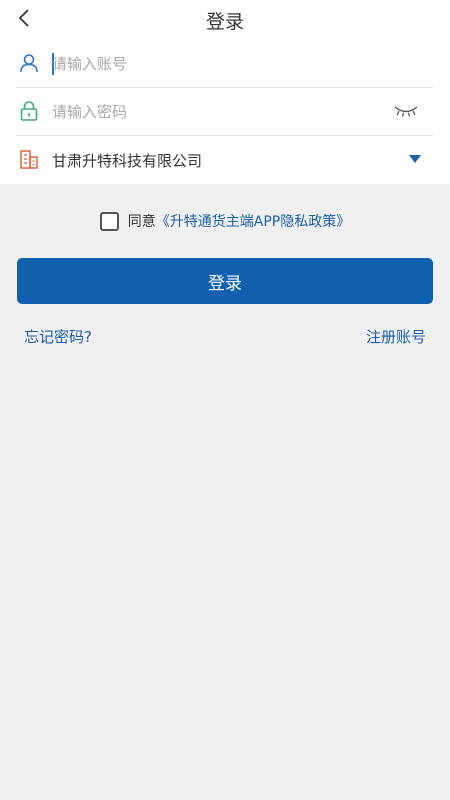 The image size is (450, 800). I want to click on eye-closed-icon, so click(406, 110).